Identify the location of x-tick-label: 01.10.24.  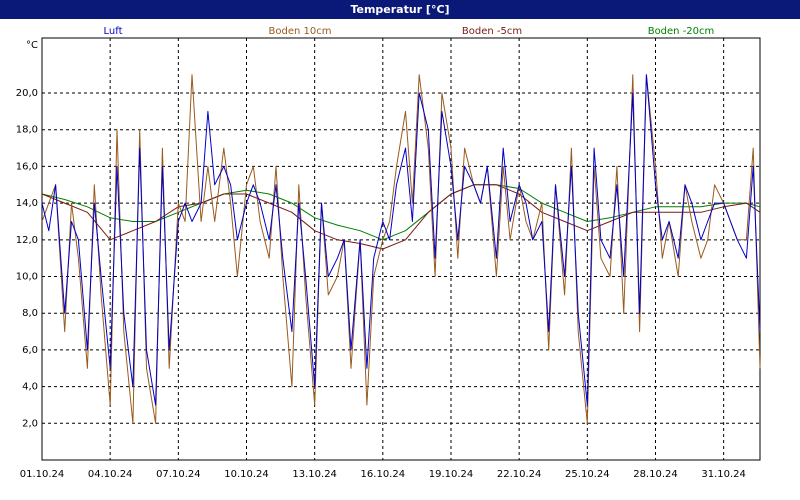
(42, 474).